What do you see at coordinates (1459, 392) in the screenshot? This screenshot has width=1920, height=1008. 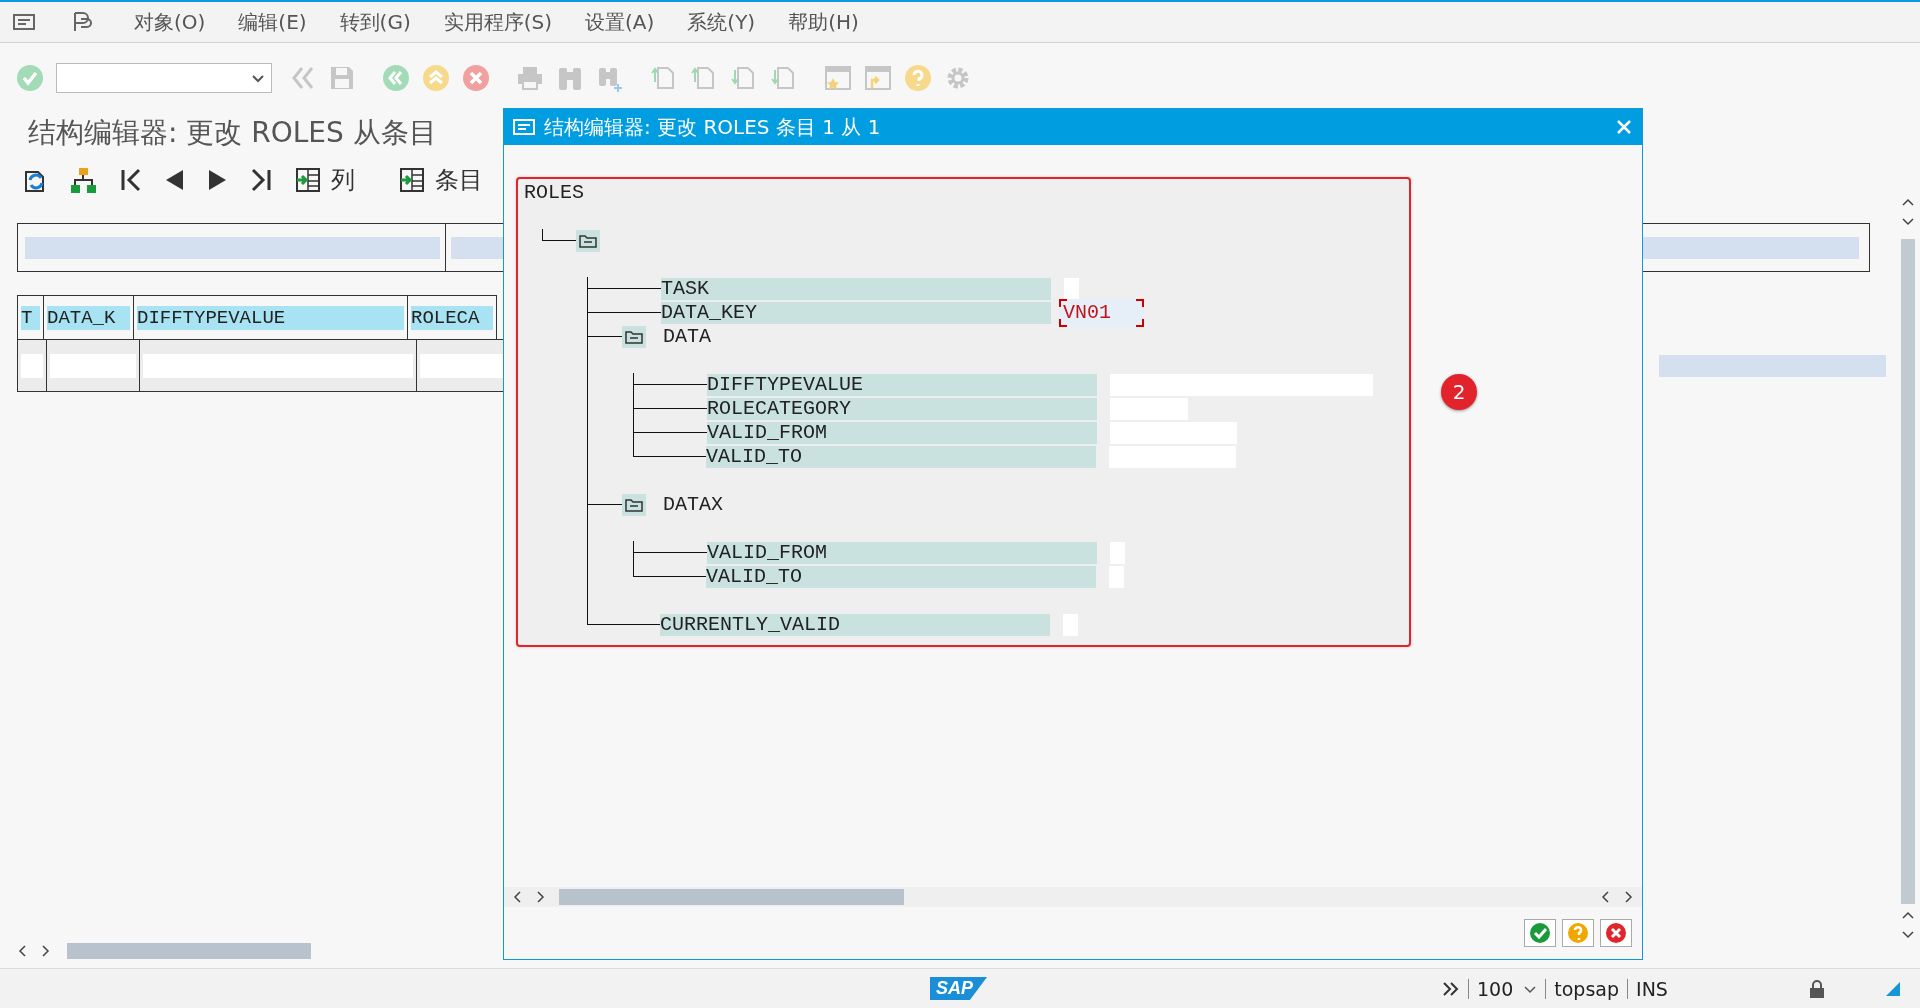 I see `step-badge: 2` at bounding box center [1459, 392].